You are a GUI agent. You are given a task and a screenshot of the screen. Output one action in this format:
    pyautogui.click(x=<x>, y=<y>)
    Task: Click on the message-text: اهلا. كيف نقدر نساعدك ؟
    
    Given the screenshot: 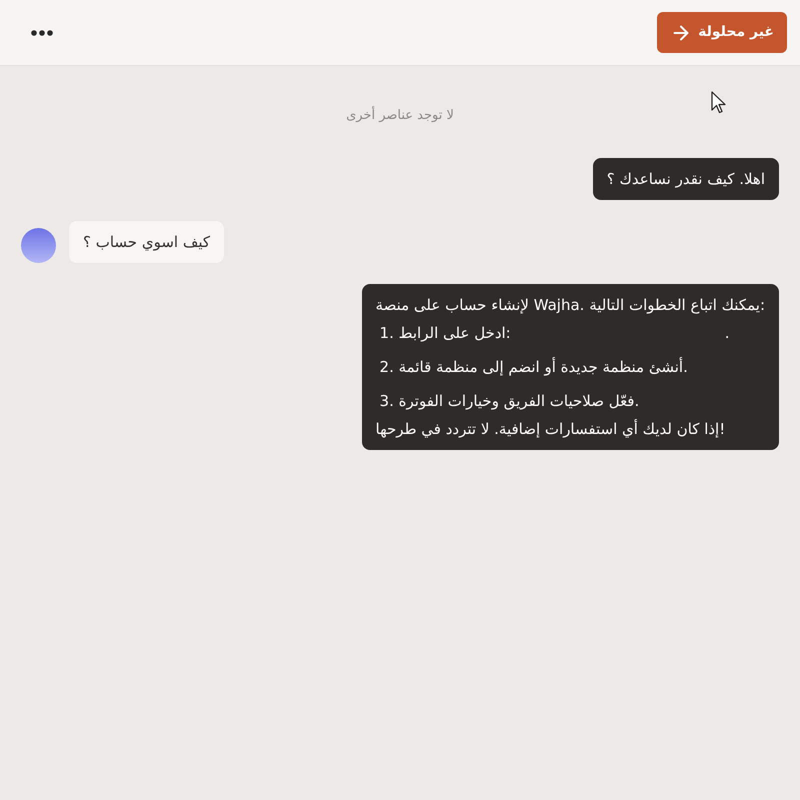 What is the action you would take?
    pyautogui.click(x=685, y=179)
    